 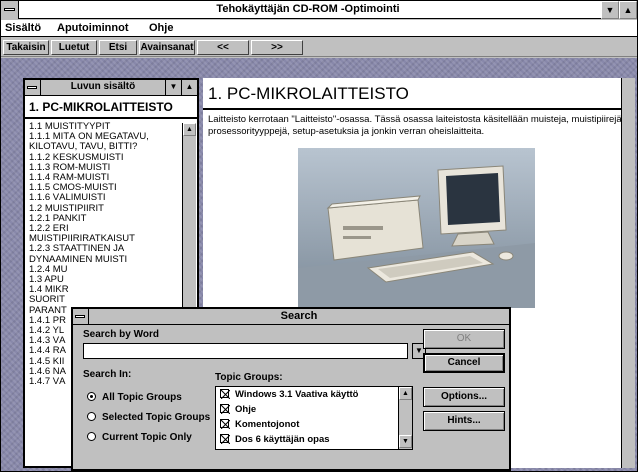 I want to click on topic-heading: 1. PC-MIKROLAITTEISTO, so click(x=308, y=93).